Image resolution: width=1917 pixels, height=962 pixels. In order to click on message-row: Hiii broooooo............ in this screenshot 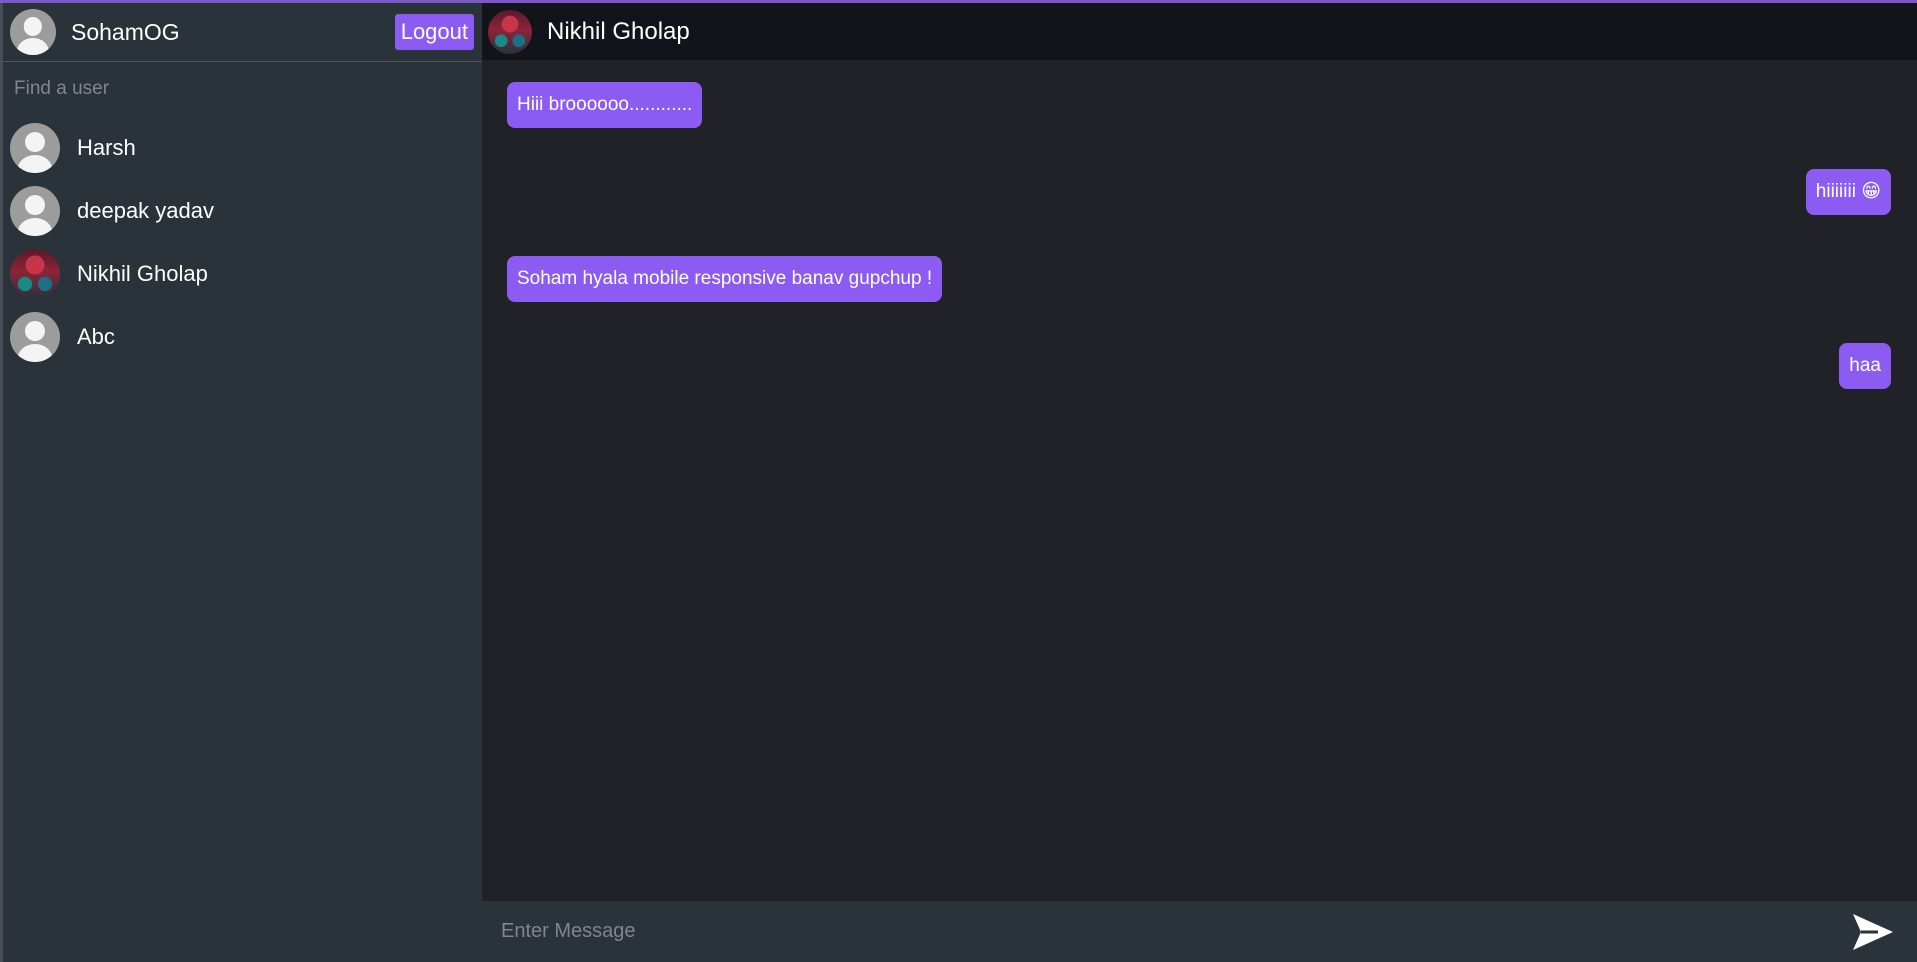, I will do `click(1199, 106)`.